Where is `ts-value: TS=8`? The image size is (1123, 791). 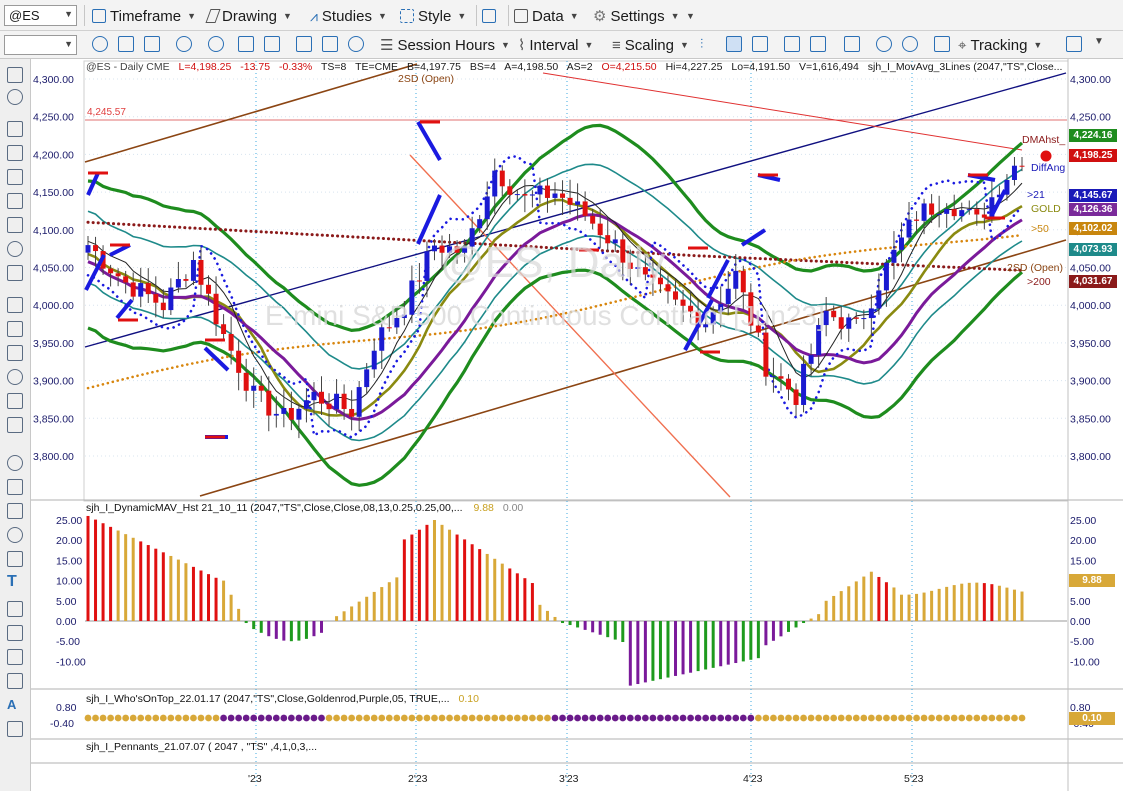
ts-value: TS=8 is located at coordinates (334, 67).